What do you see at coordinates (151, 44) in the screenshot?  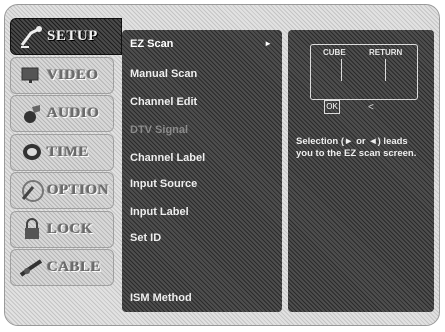 I see `menu-item-ez-scan: EZ Scan` at bounding box center [151, 44].